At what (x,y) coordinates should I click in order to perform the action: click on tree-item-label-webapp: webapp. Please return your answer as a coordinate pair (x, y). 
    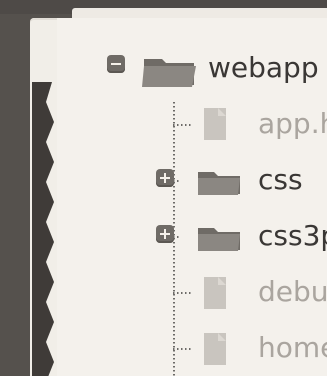
    Looking at the image, I should click on (263, 68).